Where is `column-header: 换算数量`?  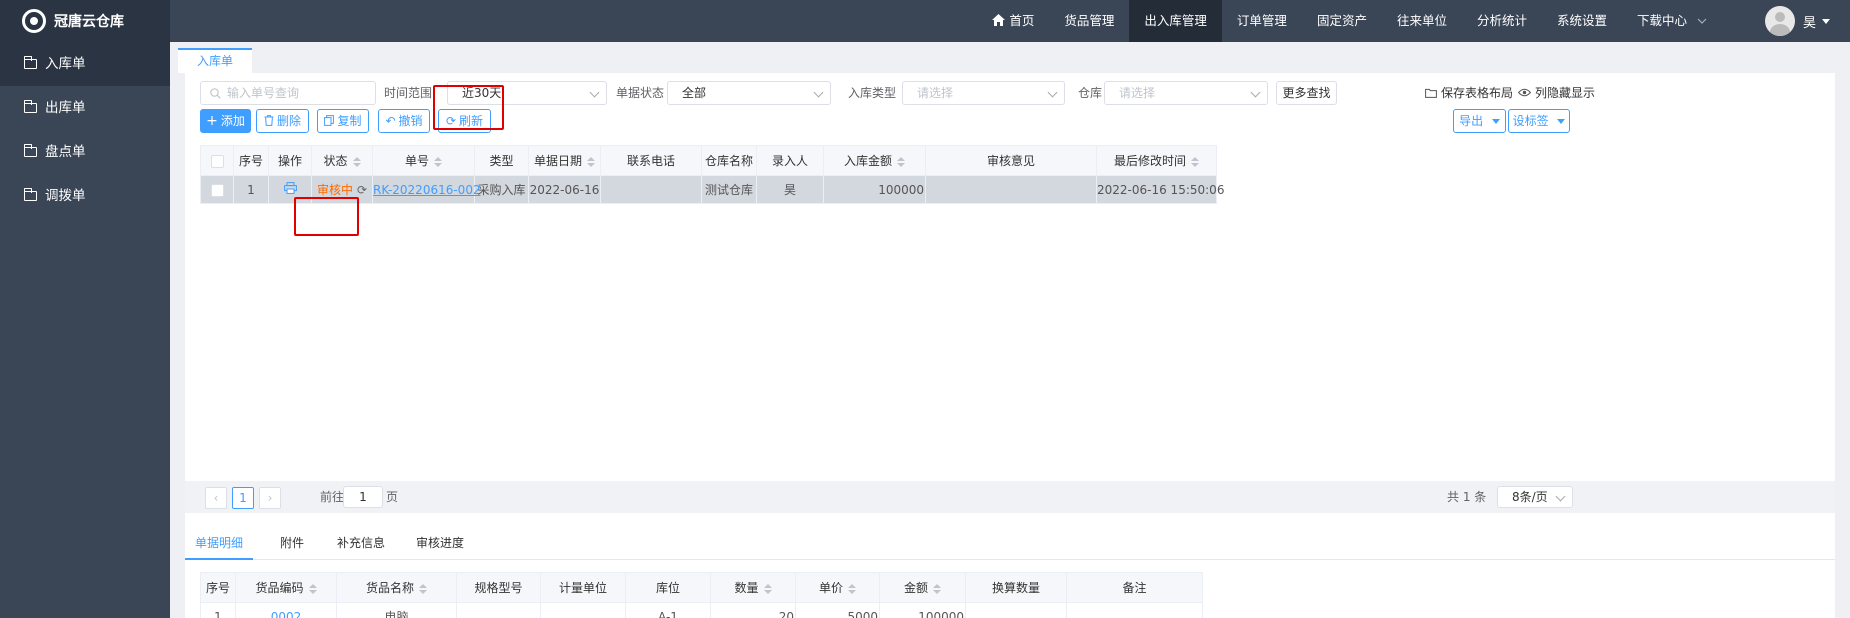 column-header: 换算数量 is located at coordinates (1016, 587).